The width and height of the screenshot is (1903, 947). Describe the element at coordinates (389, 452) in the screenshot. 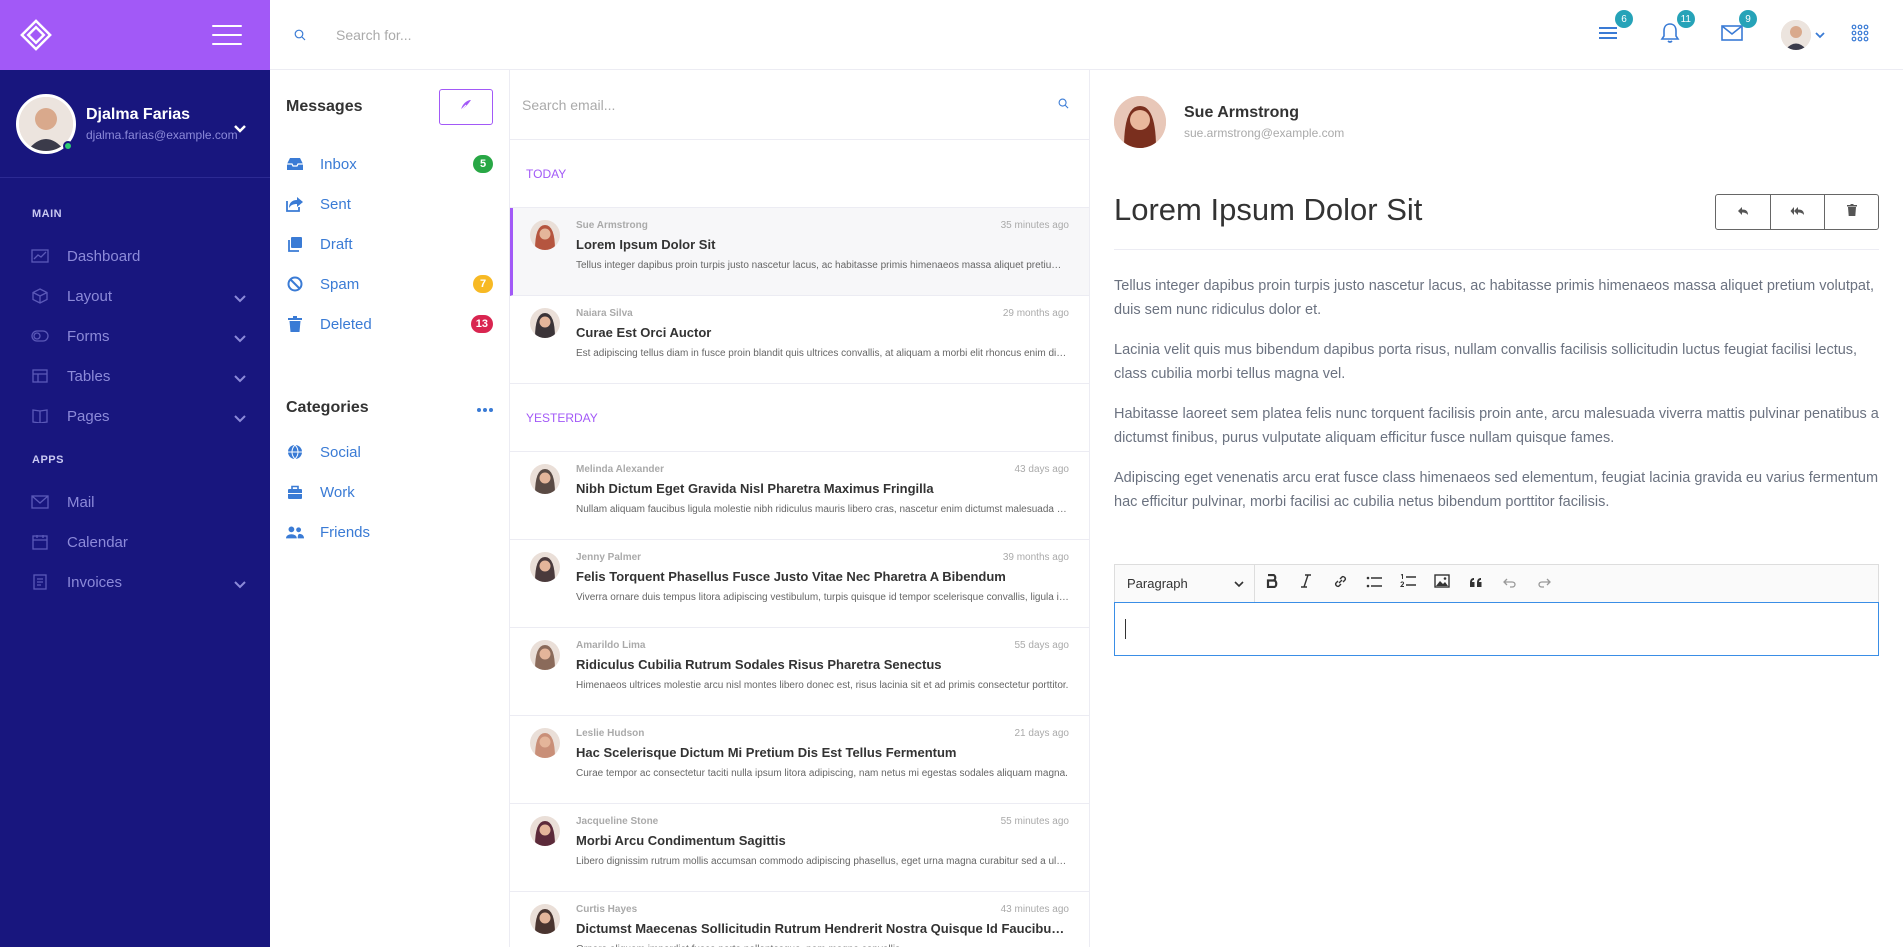

I see `category-social: Social` at that location.